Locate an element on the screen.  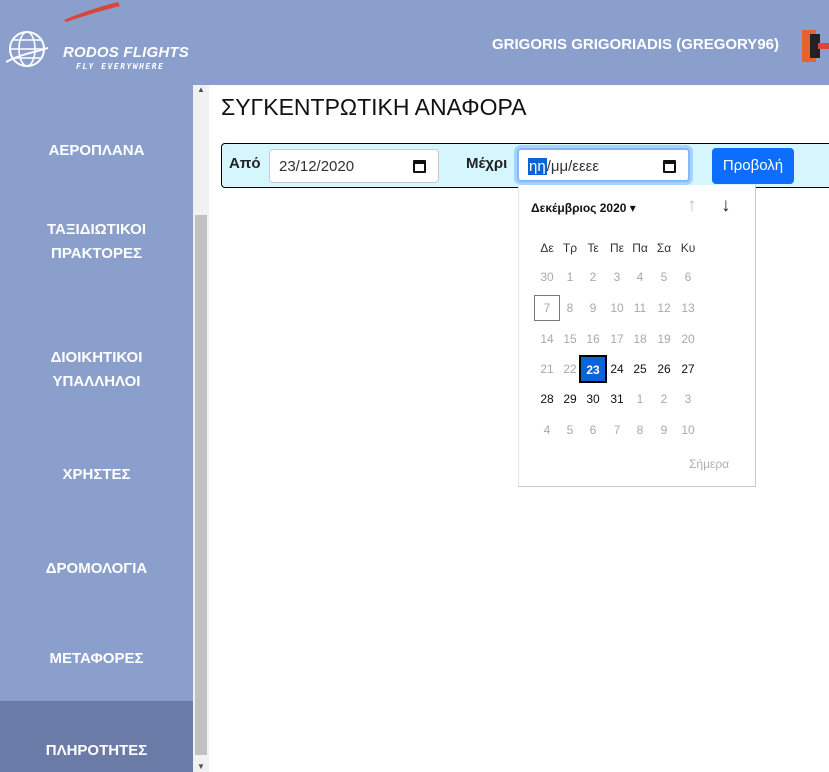
sidebar-item-routes: ΔΡΟΜΟΛΟΓΙΑ is located at coordinates (96, 569).